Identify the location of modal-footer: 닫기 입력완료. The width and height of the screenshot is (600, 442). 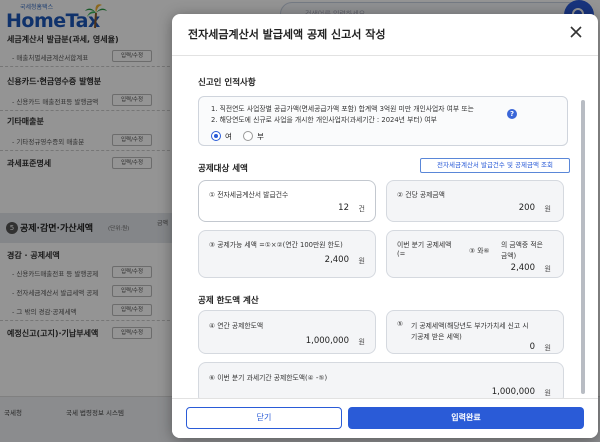
(385, 418).